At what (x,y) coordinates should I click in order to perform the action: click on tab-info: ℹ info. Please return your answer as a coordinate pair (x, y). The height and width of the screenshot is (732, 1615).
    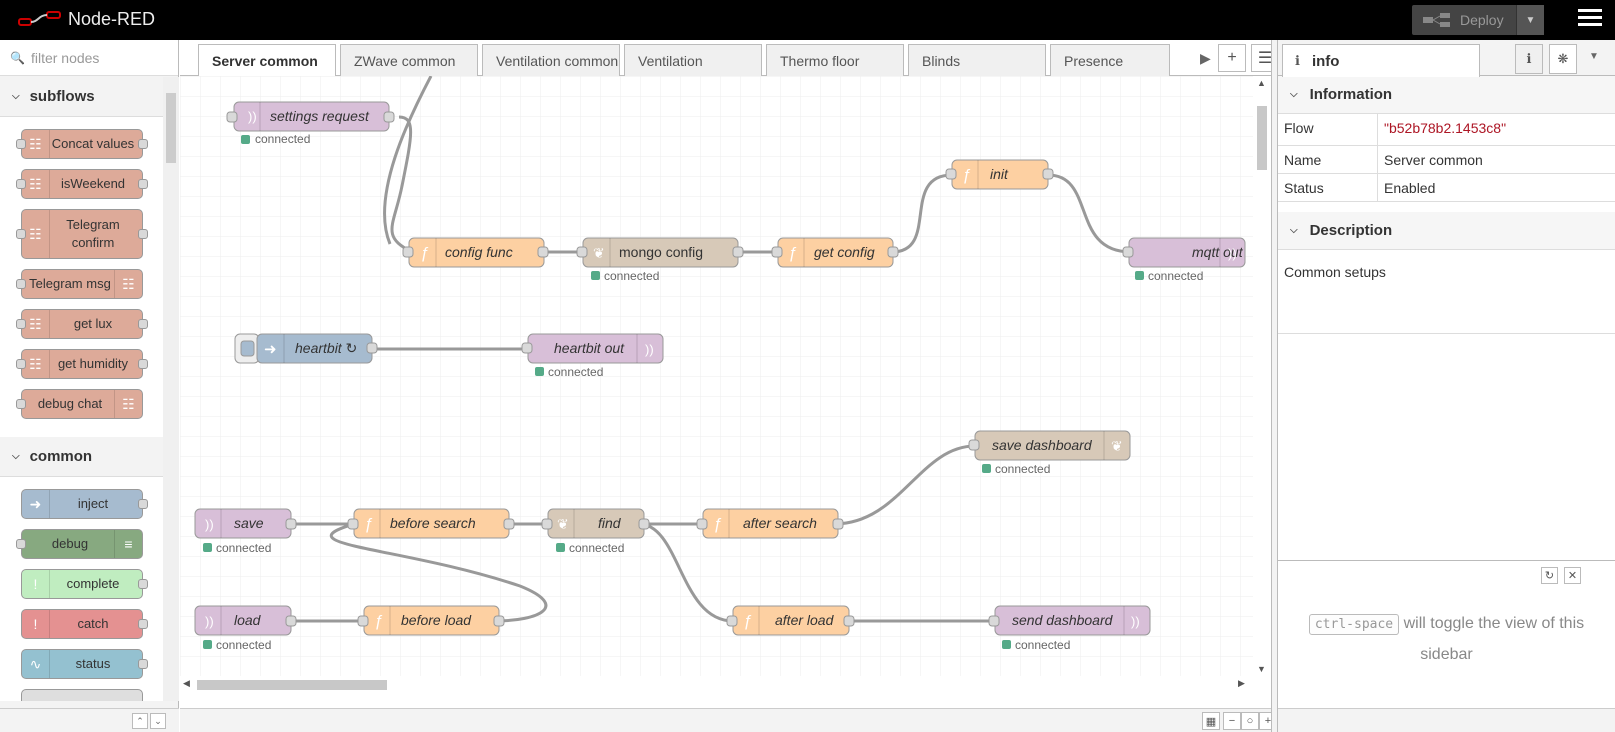
    Looking at the image, I should click on (1381, 60).